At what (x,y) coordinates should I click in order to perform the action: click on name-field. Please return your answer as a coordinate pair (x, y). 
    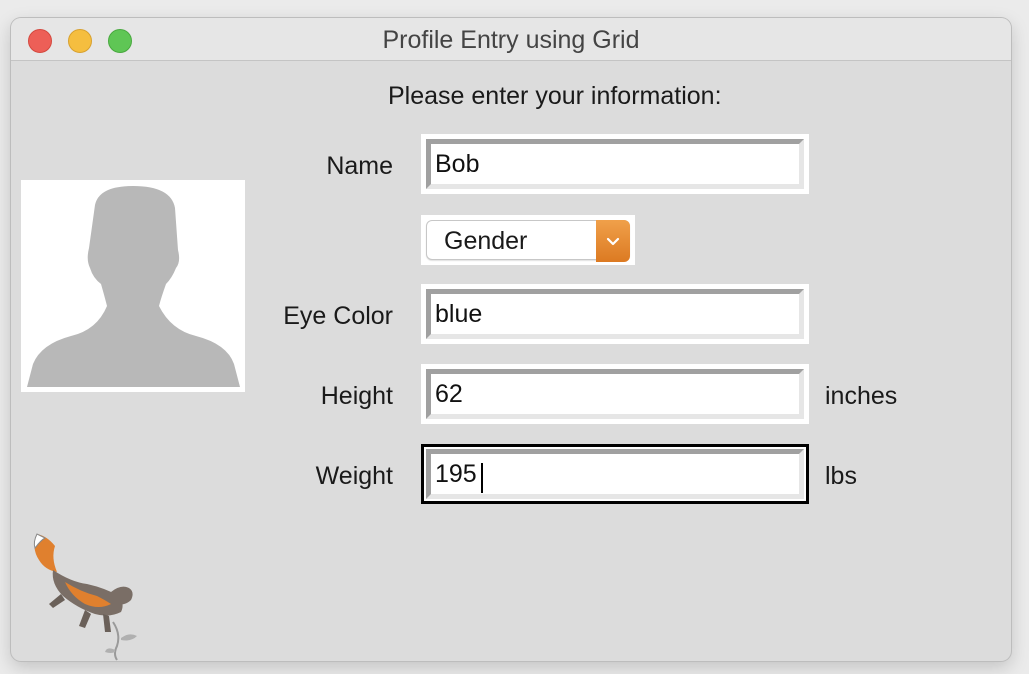
    Looking at the image, I should click on (615, 164).